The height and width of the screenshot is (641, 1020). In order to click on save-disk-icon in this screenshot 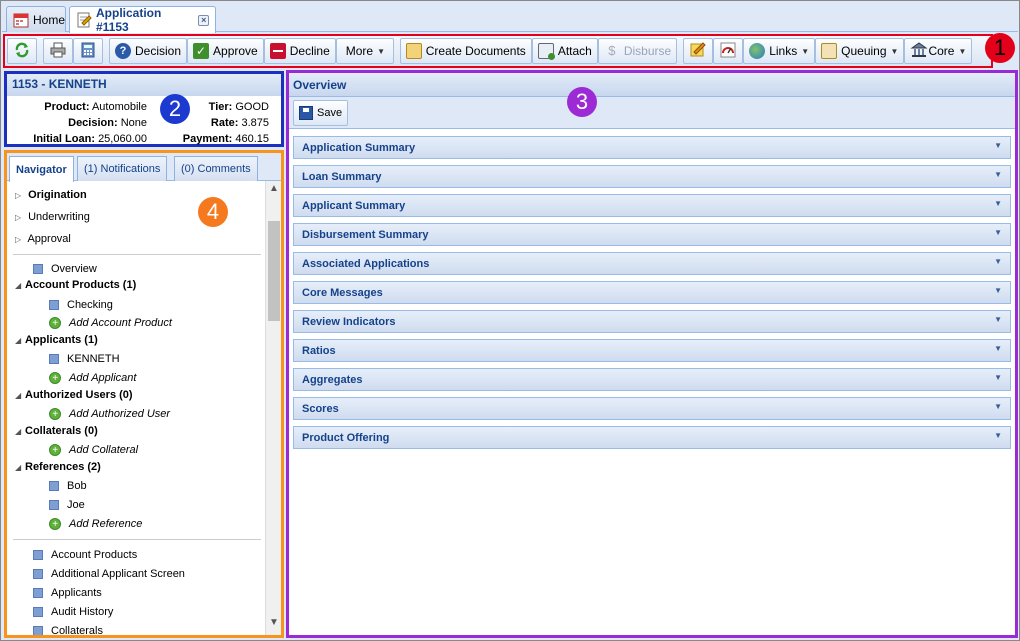, I will do `click(306, 113)`.